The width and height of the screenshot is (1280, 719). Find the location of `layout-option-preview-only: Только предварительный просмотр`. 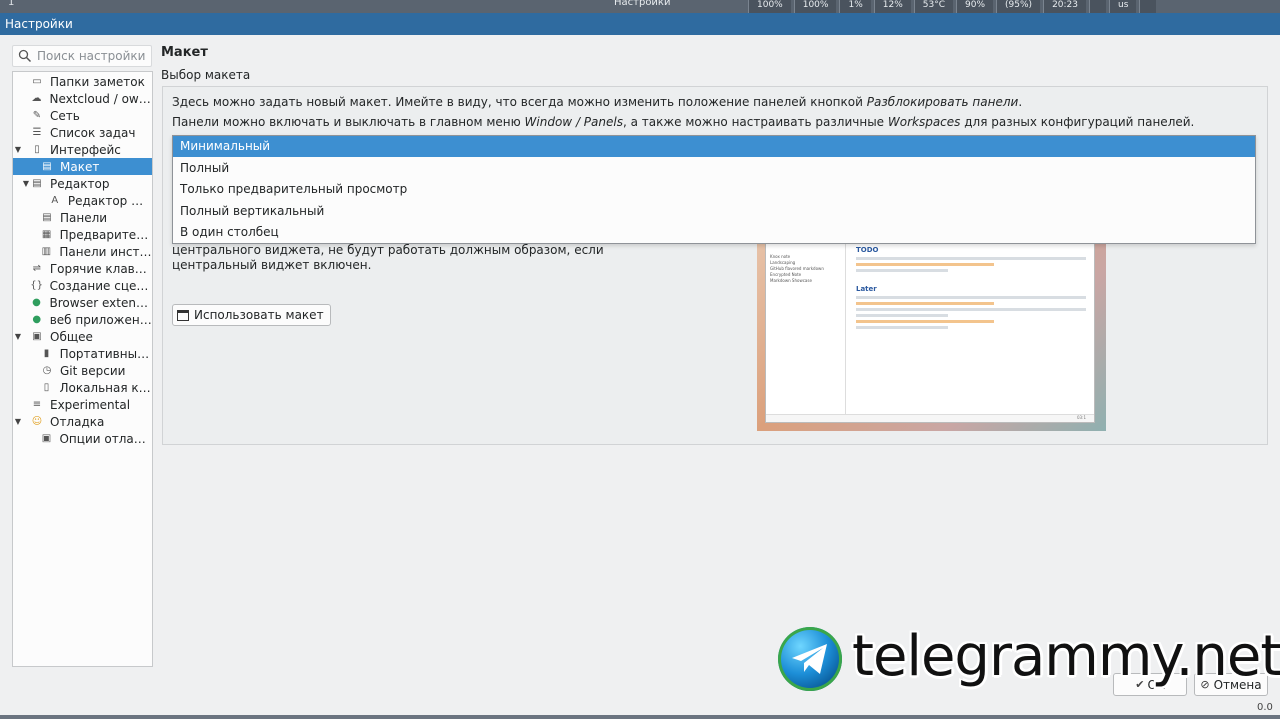

layout-option-preview-only: Только предварительный просмотр is located at coordinates (714, 189).